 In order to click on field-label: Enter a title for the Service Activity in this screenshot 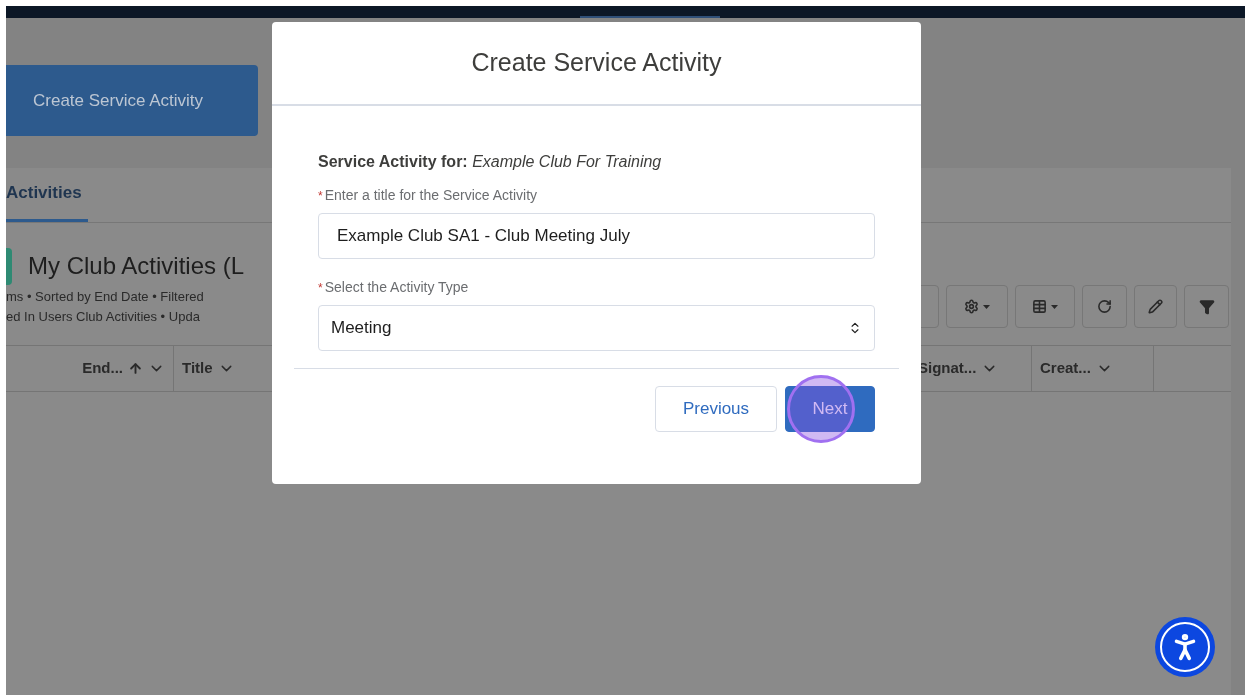, I will do `click(431, 195)`.